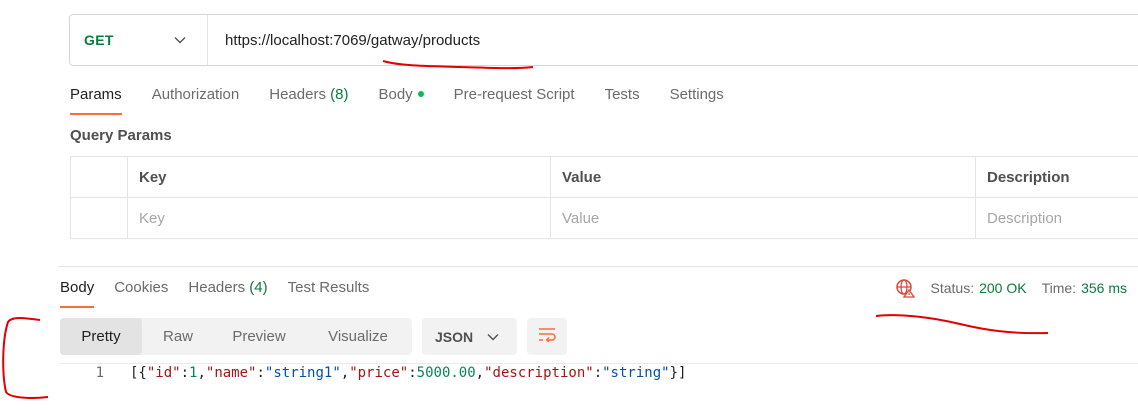 The height and width of the screenshot is (410, 1138). Describe the element at coordinates (763, 177) in the screenshot. I see `column-header-value: Value` at that location.